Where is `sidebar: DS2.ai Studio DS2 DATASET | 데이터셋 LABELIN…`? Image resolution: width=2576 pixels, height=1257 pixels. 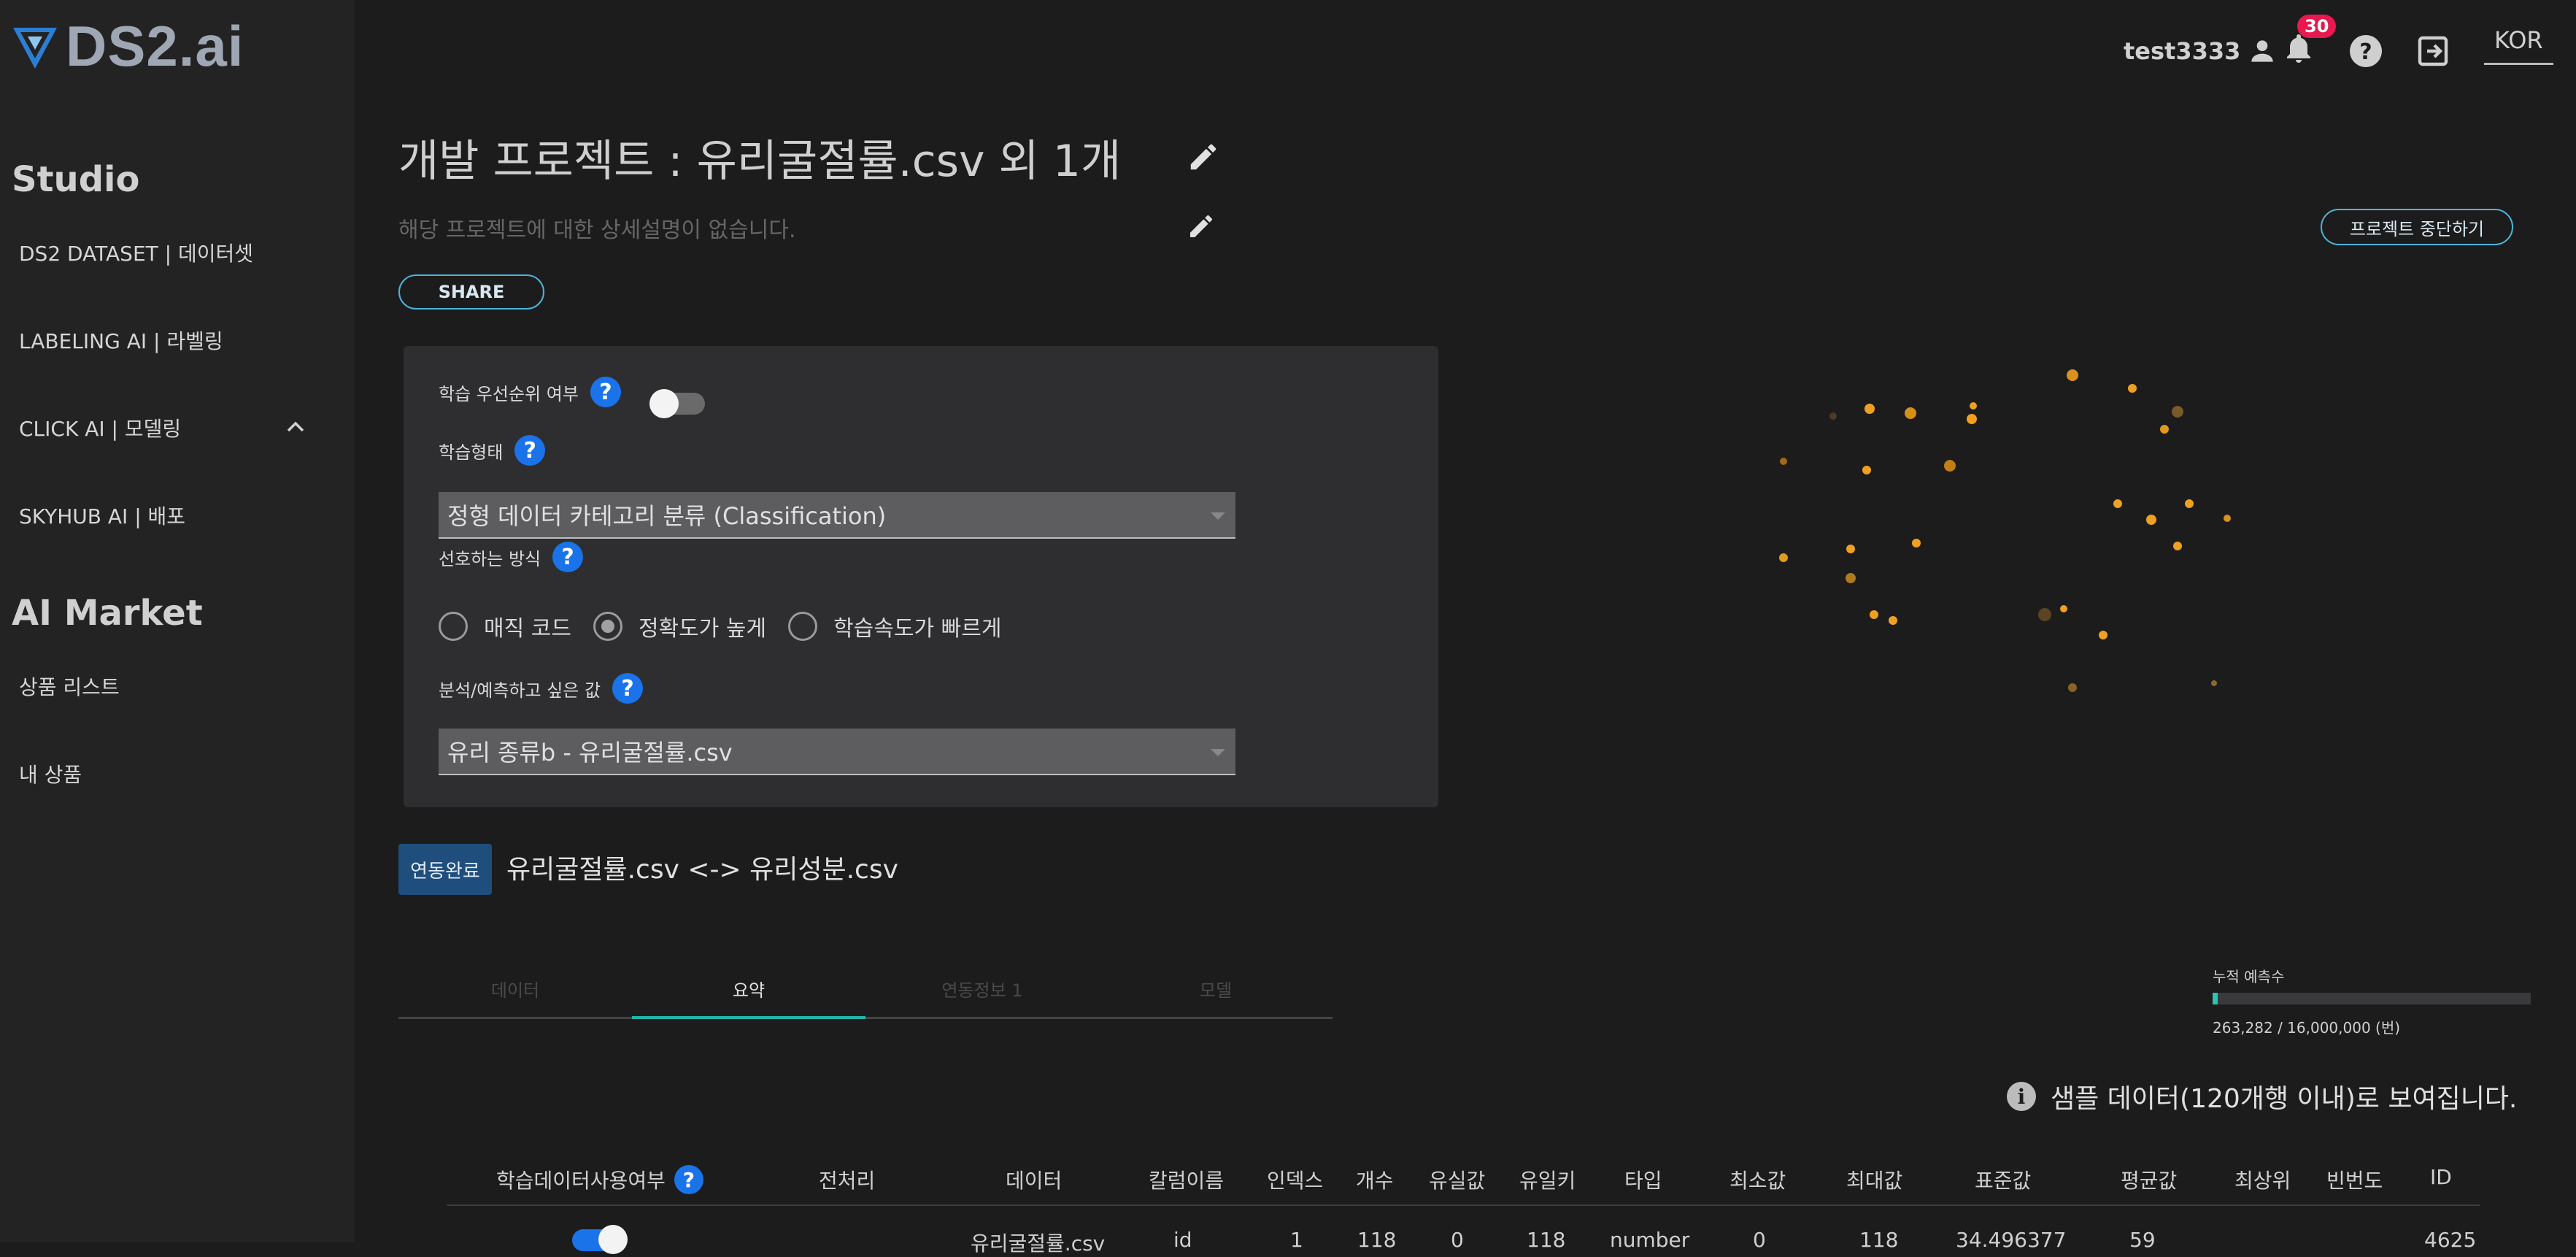
sidebar: DS2.ai Studio DS2 DATASET | 데이터셋 LABELIN… is located at coordinates (177, 621).